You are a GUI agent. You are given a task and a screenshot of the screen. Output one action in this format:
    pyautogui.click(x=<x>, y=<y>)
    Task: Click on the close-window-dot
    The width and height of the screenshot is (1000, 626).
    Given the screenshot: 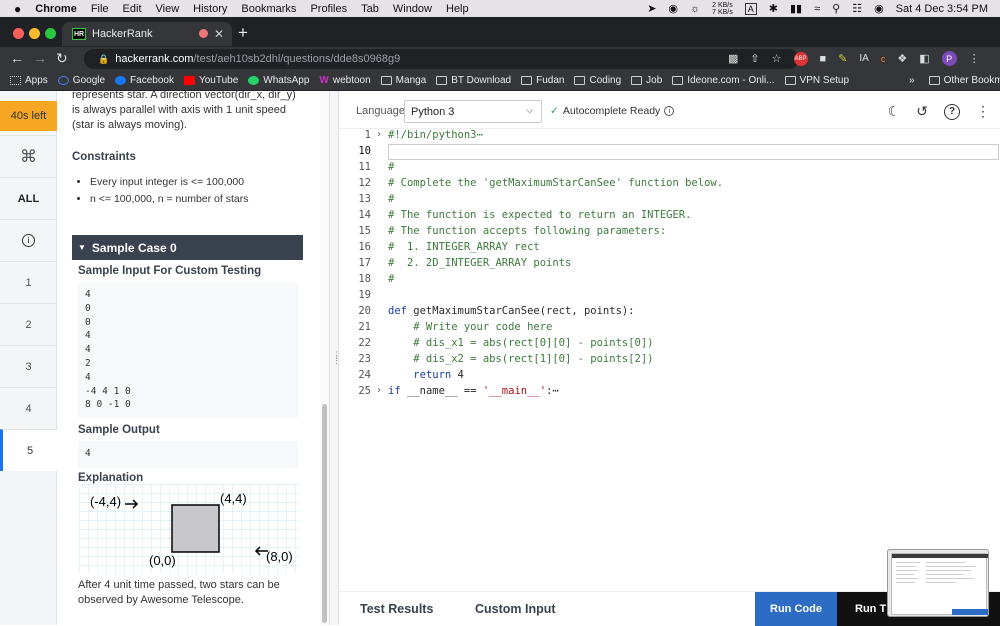 What is the action you would take?
    pyautogui.click(x=18, y=33)
    